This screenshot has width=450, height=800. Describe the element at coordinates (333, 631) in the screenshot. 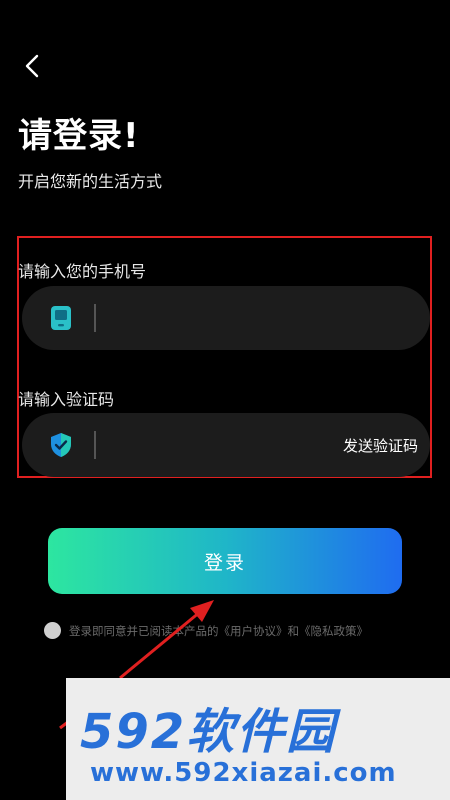

I see `privacy-policy-link: 《隐私政策》` at that location.